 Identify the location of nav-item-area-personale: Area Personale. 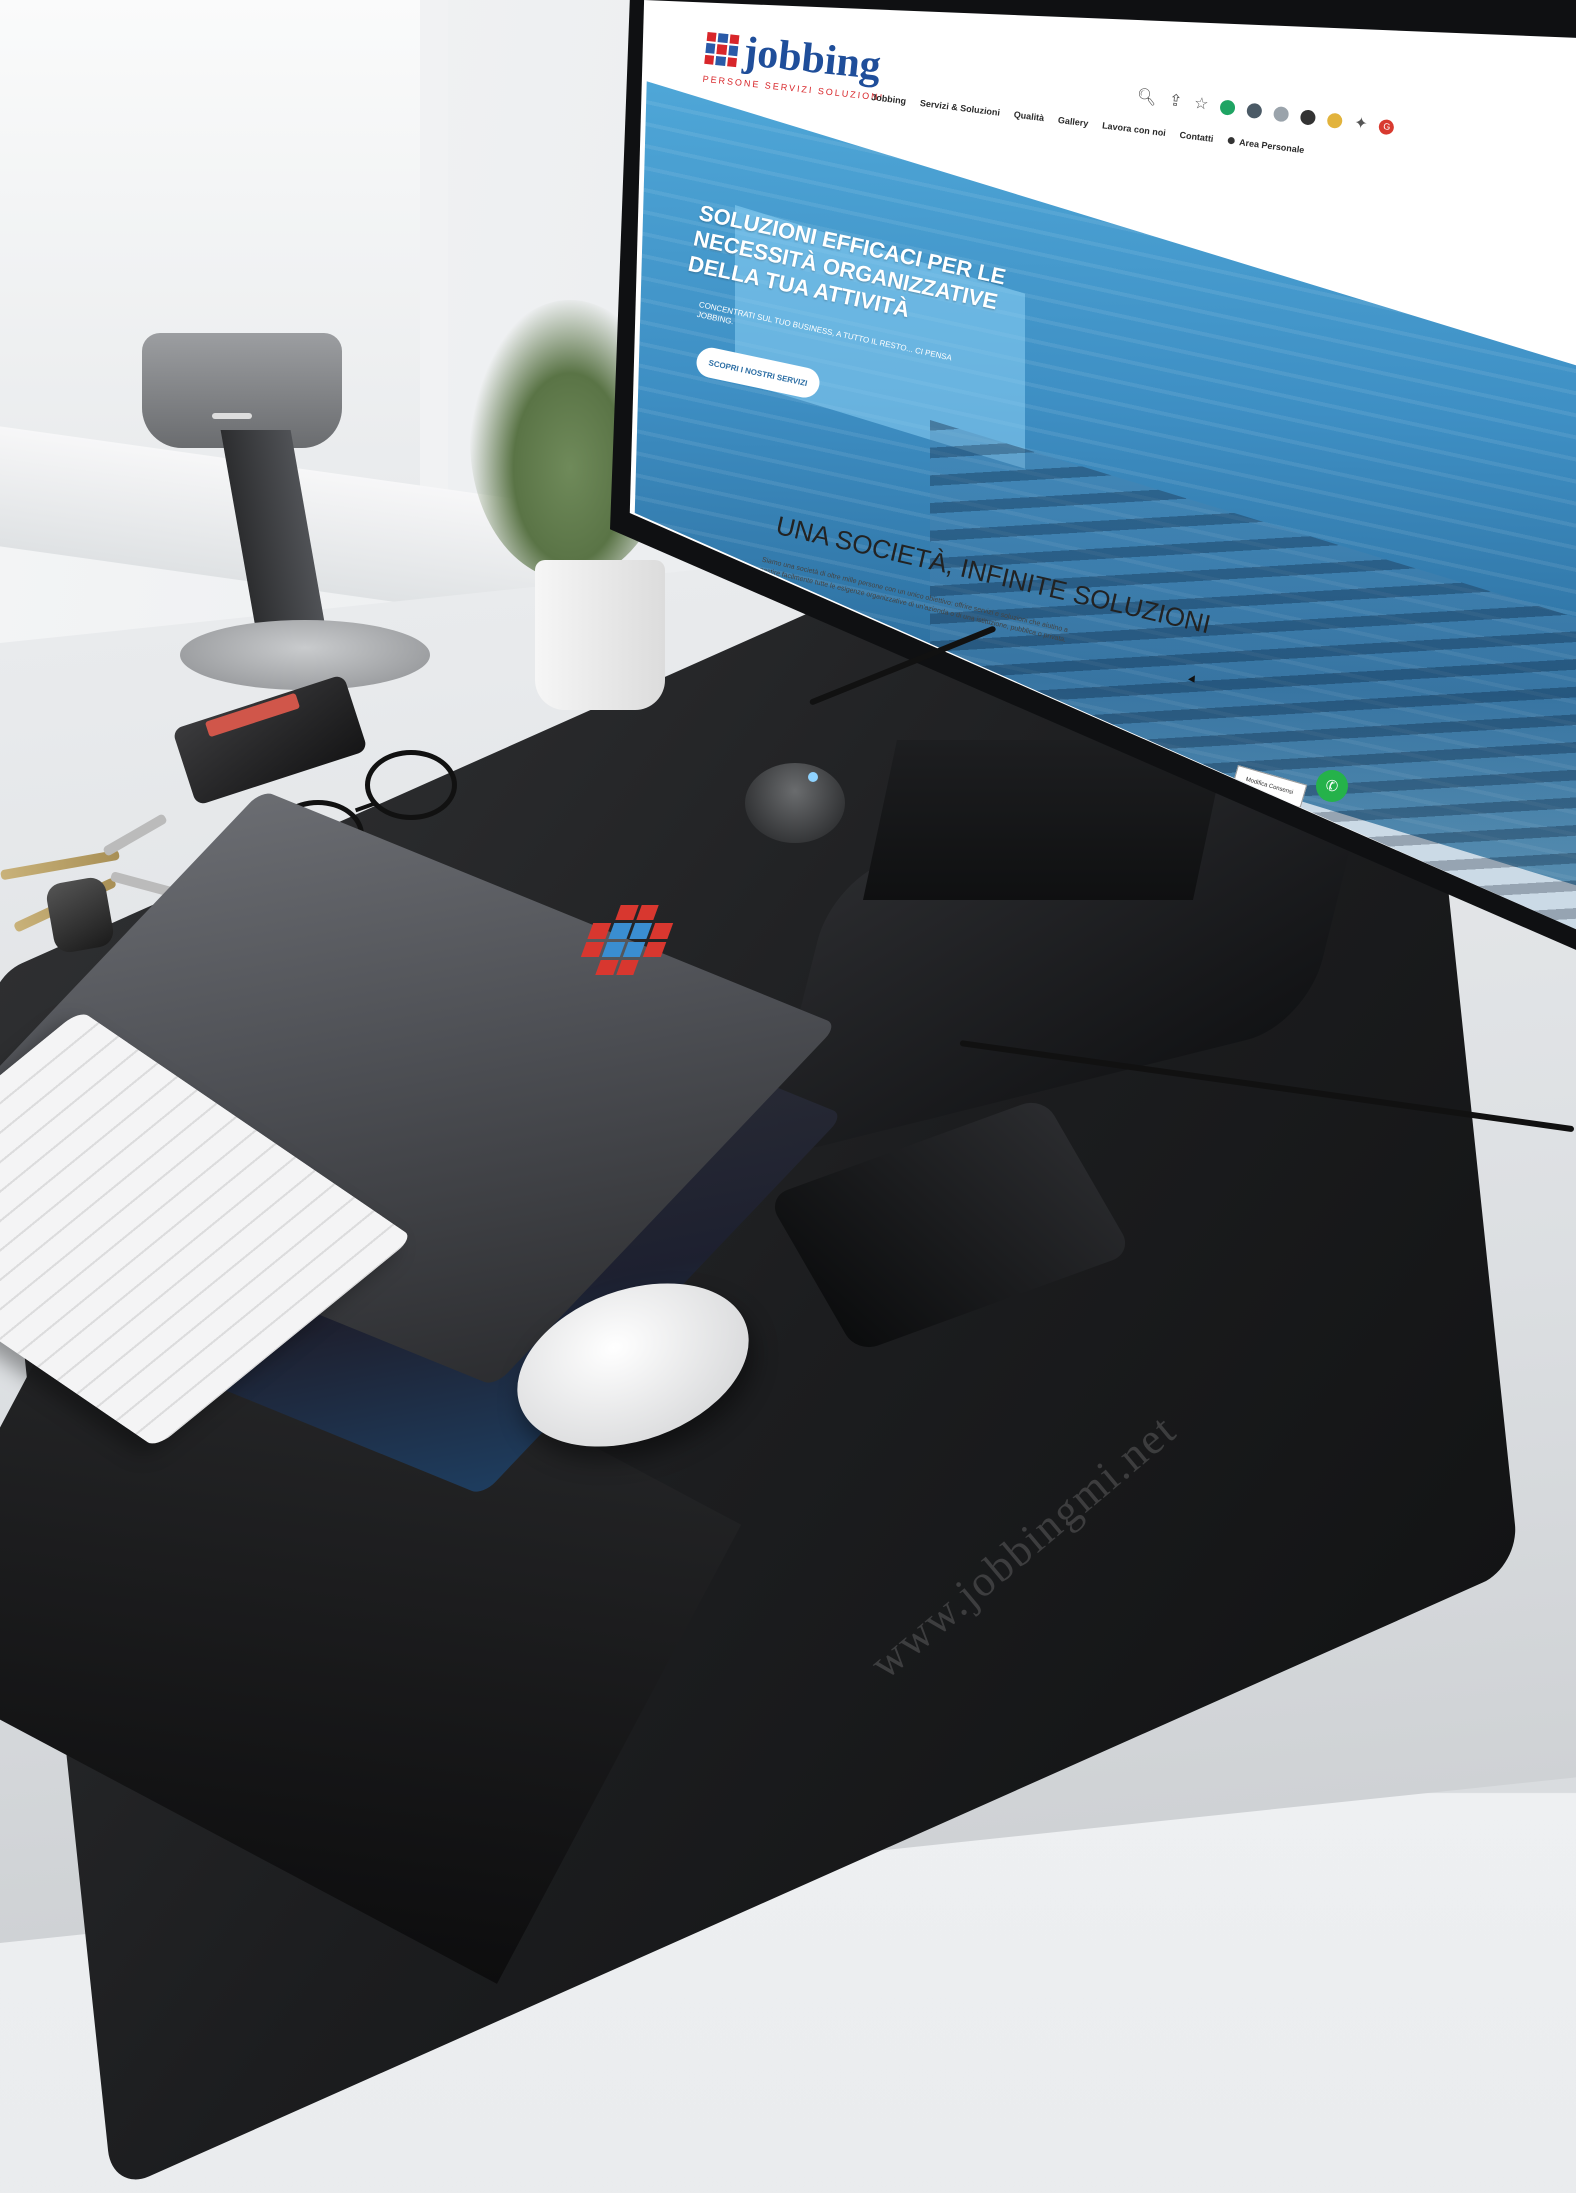
(1265, 146).